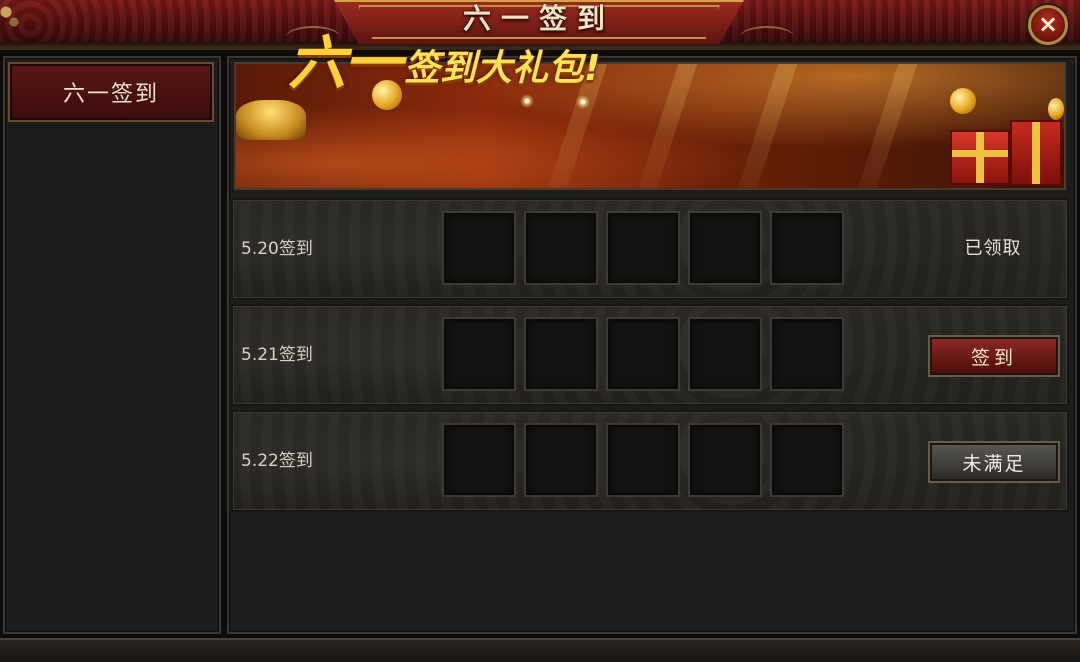 This screenshot has height=662, width=1080. I want to click on unmet-button-label: 未满足, so click(994, 463).